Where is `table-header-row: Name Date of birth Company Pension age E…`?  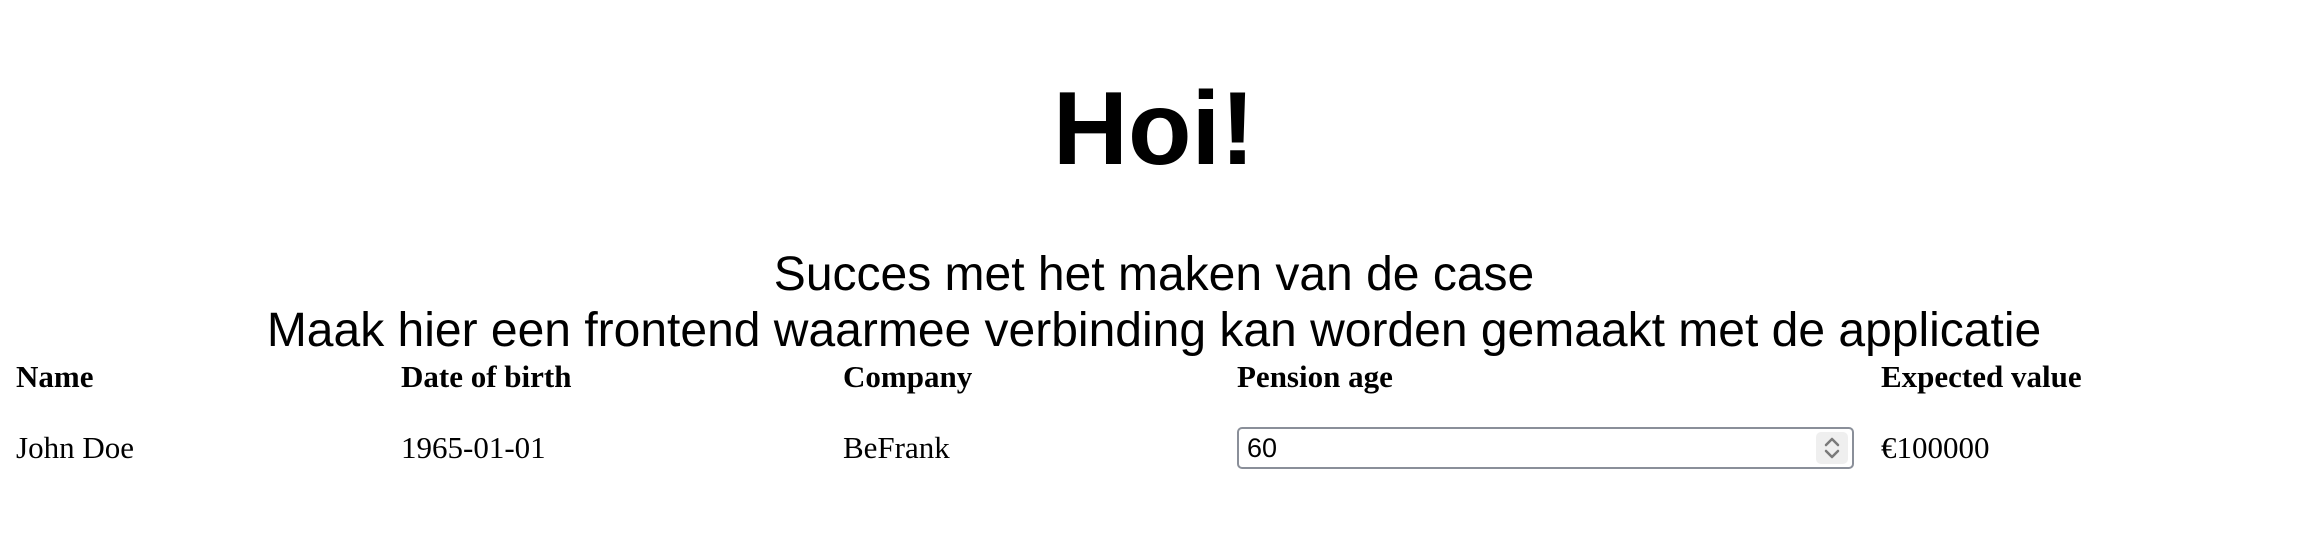
table-header-row: Name Date of birth Company Pension age E… is located at coordinates (1098, 377).